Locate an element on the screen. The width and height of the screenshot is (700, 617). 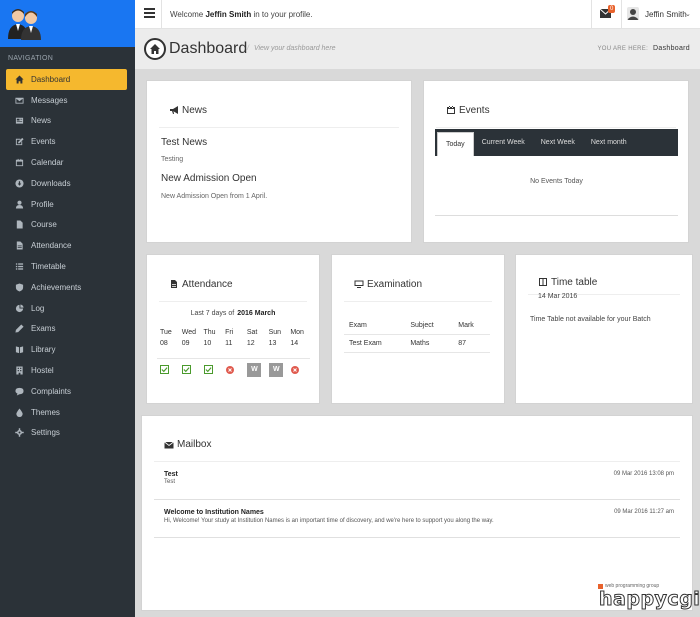
table-cell: Test Exam is located at coordinates (375, 343).